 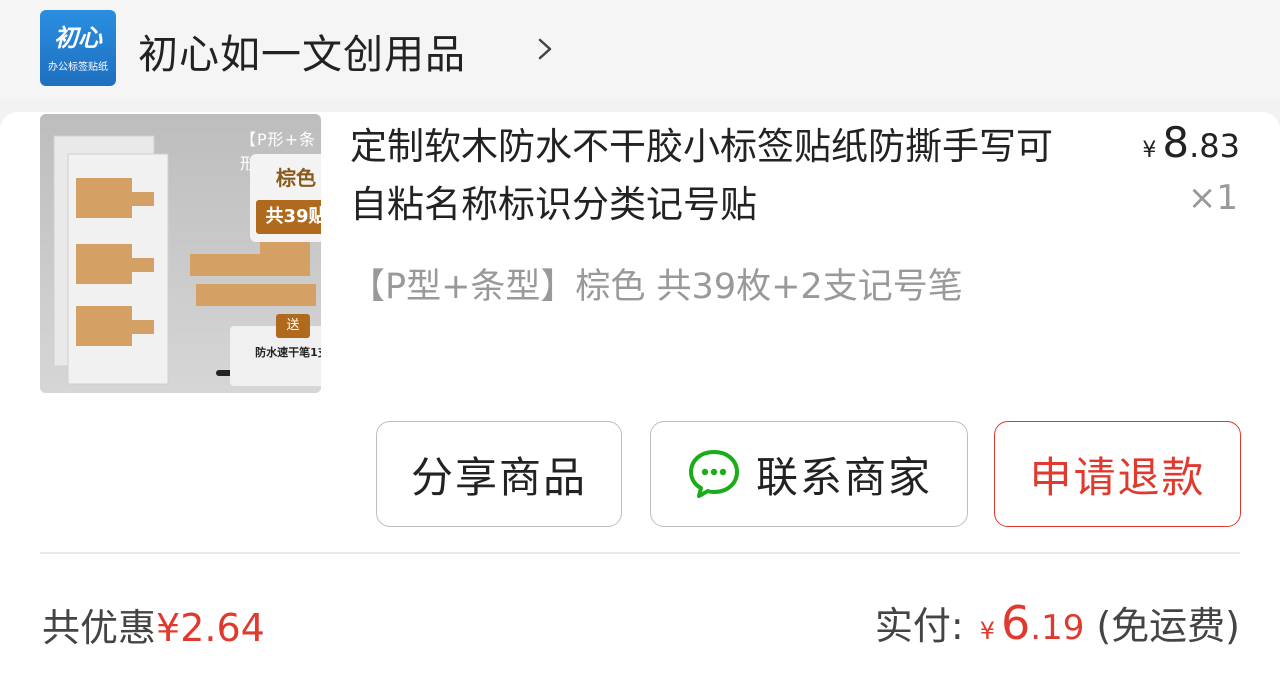 I want to click on image-color-card: 棕色 共39贴, so click(x=285, y=198).